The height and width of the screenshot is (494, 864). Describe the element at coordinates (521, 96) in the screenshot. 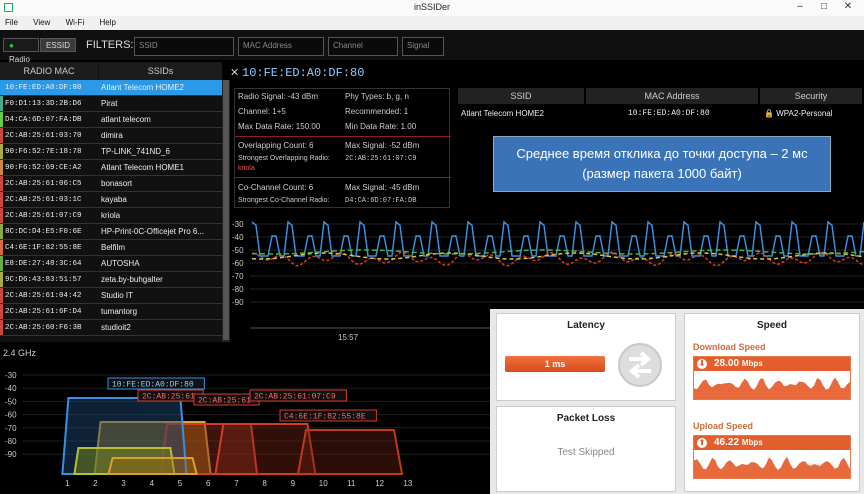

I see `th-ssid: SSID` at that location.